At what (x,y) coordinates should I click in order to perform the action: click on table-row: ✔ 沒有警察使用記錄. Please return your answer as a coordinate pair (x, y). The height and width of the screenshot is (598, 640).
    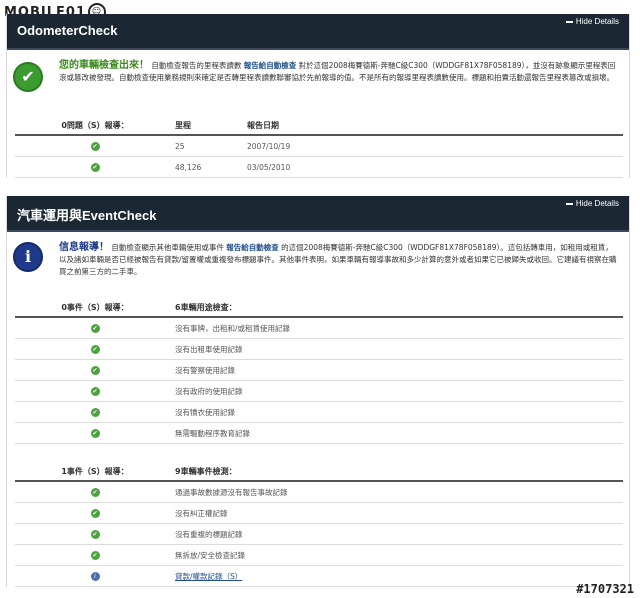
    Looking at the image, I should click on (319, 370).